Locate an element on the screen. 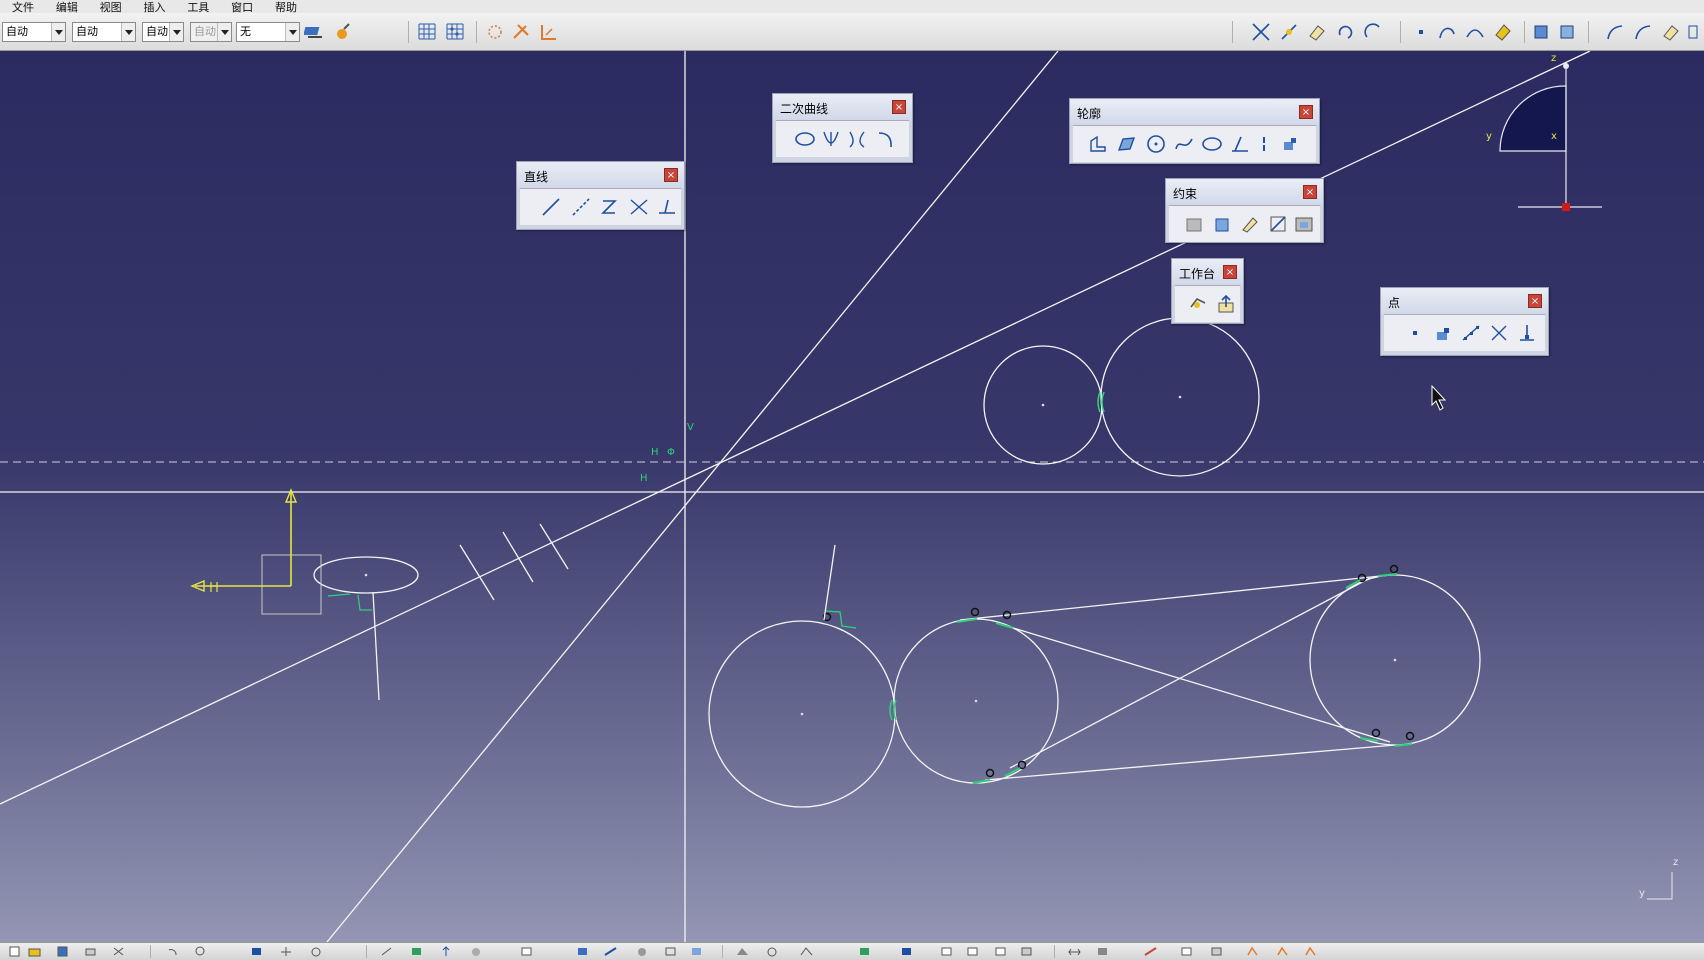 This screenshot has width=1704, height=960. part-icon is located at coordinates (864, 951).